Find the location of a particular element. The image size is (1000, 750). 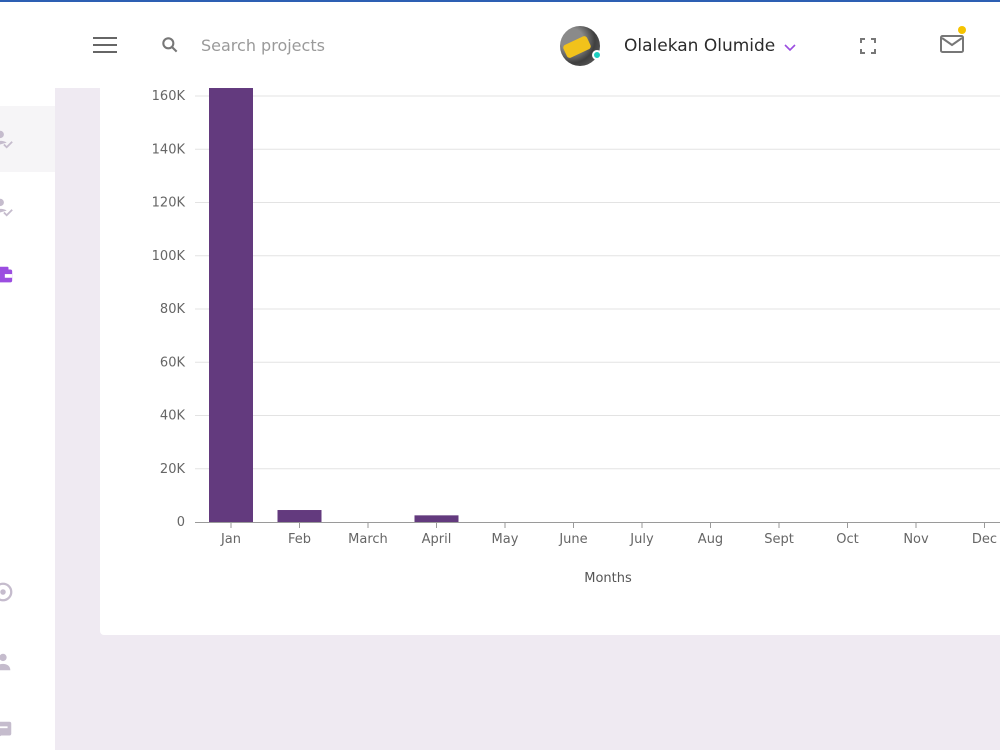

online-status-dot is located at coordinates (597, 55).